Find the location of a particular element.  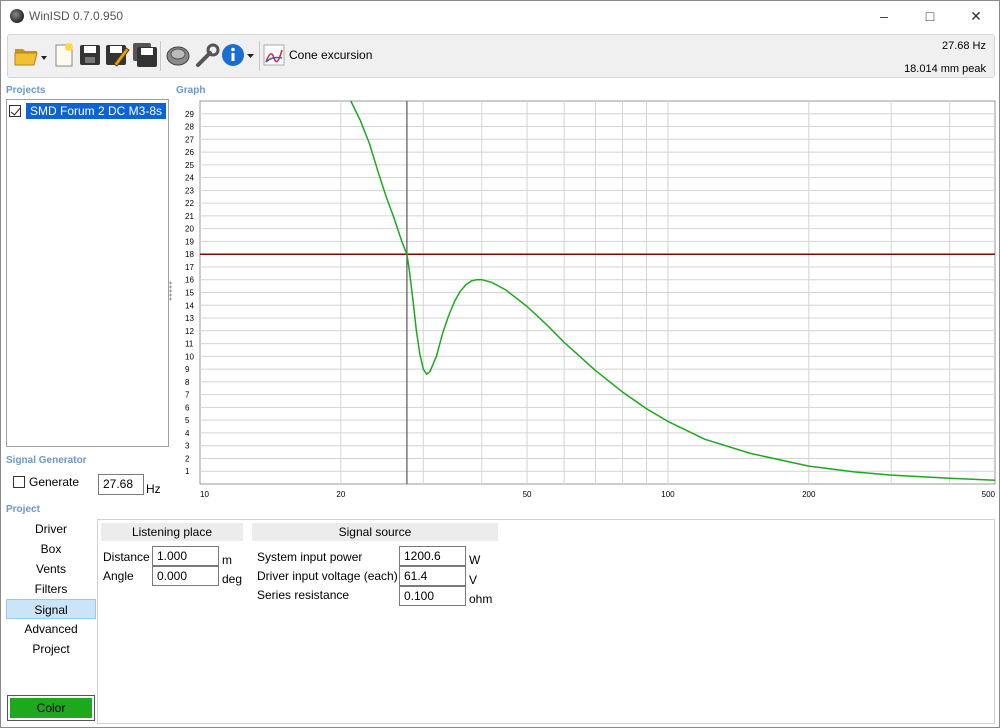

y-tick-label: 1 is located at coordinates (187, 471).